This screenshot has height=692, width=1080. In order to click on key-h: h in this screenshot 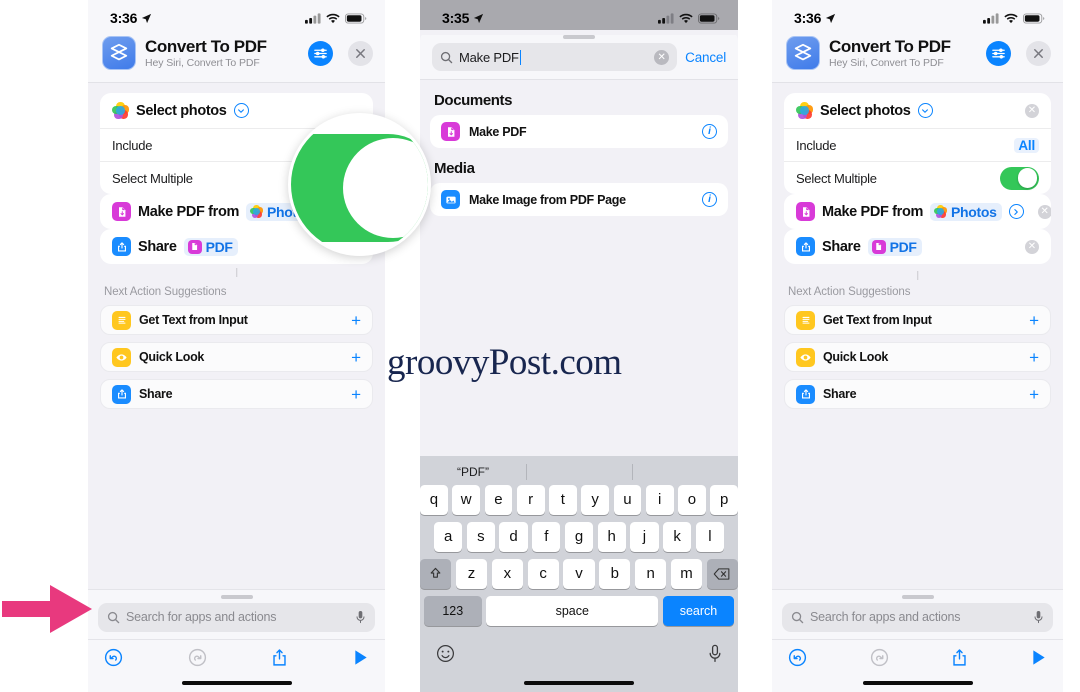, I will do `click(611, 536)`.